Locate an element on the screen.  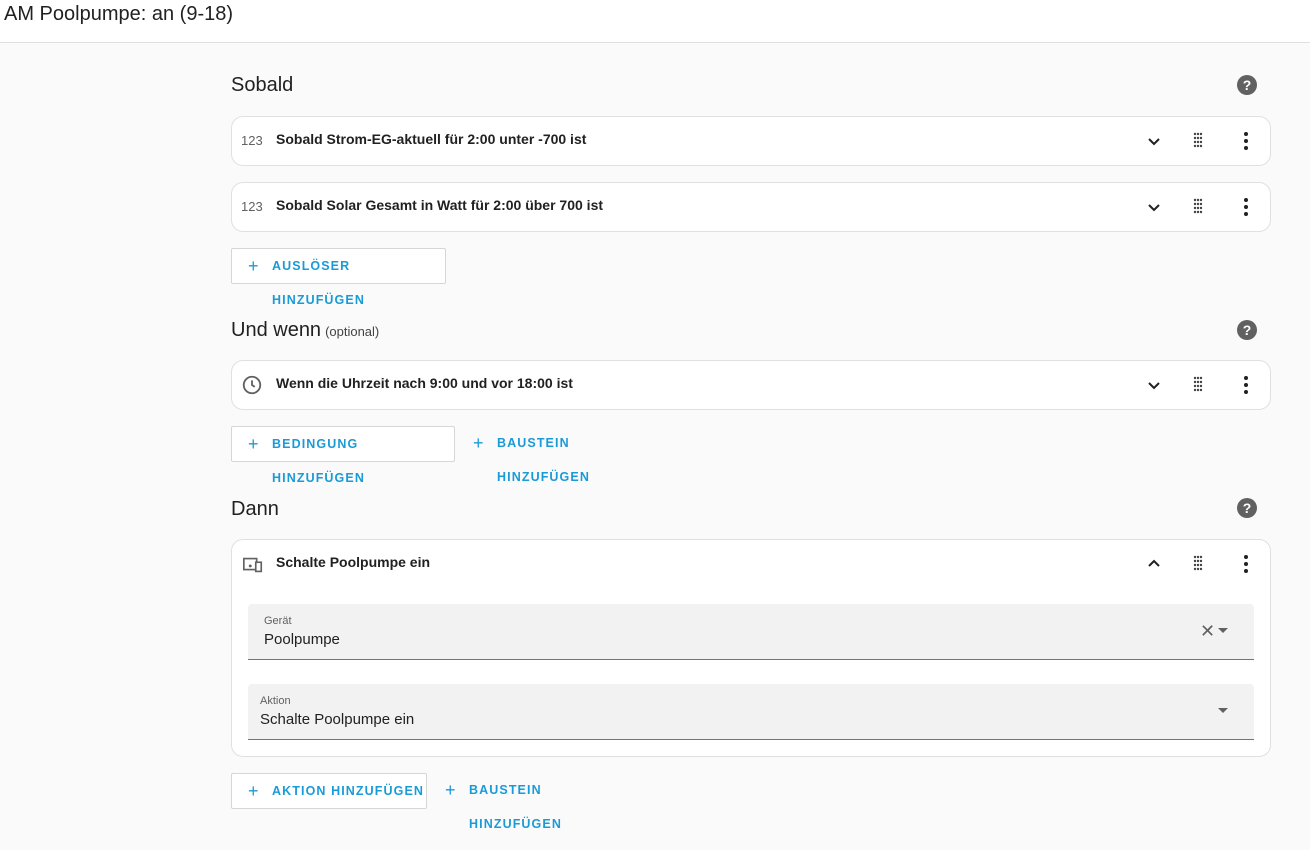
actions-help-icon: ? is located at coordinates (1247, 508).